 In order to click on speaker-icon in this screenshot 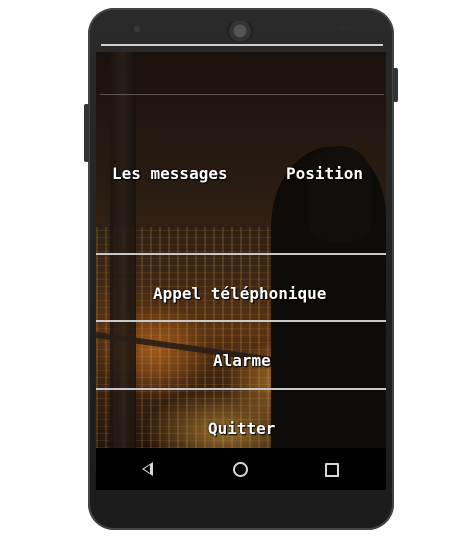, I will do `click(240, 31)`.